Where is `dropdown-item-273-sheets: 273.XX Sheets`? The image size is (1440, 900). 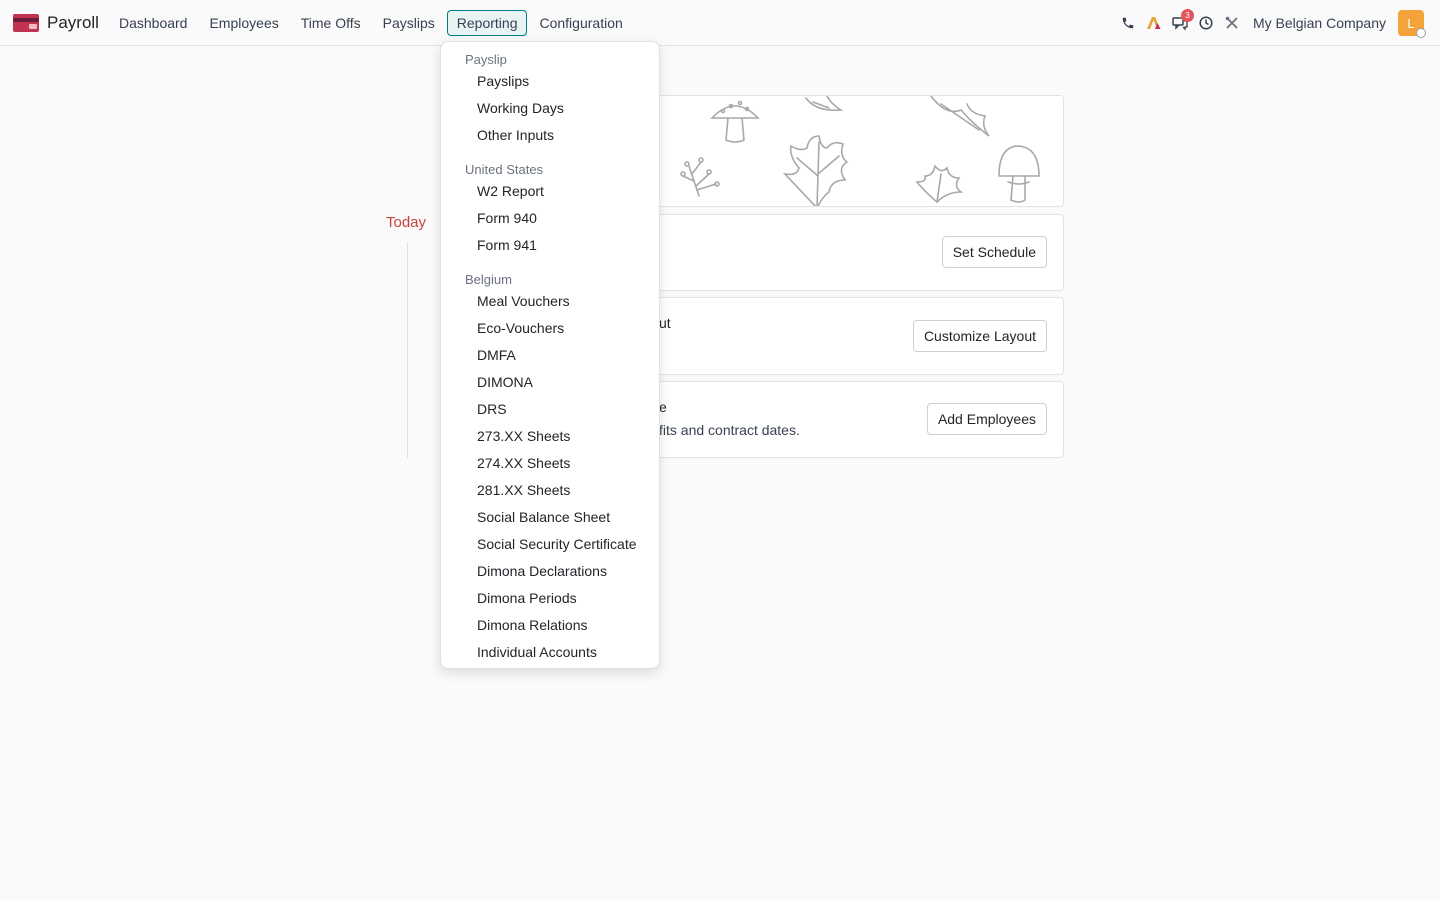
dropdown-item-273-sheets: 273.XX Sheets is located at coordinates (550, 436).